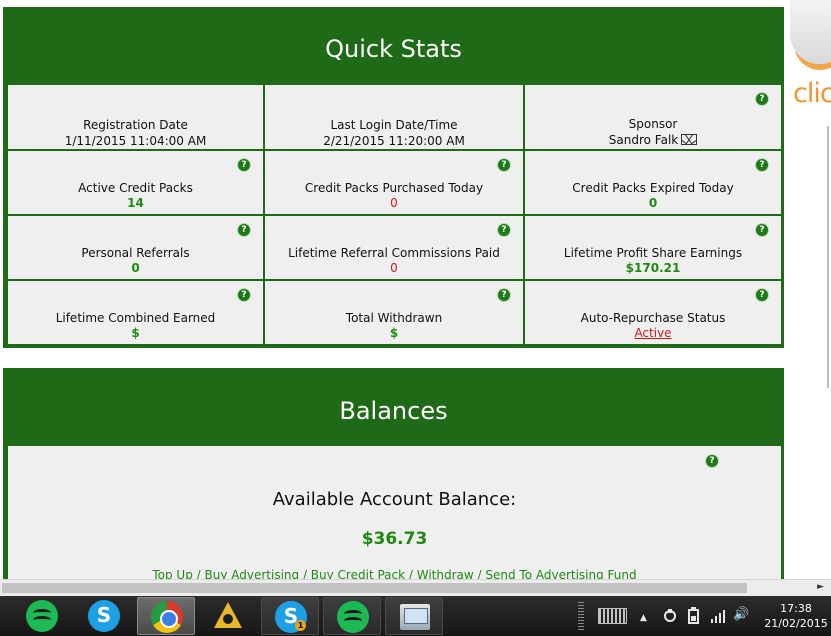 The width and height of the screenshot is (831, 636). I want to click on signal-icon, so click(718, 616).